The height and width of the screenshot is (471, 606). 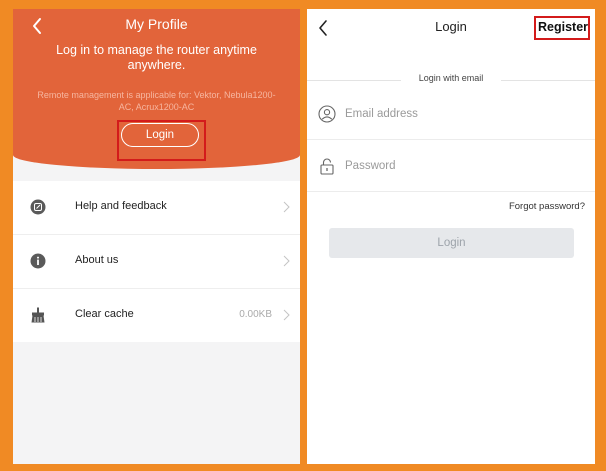 What do you see at coordinates (38, 315) in the screenshot?
I see `broom-icon` at bounding box center [38, 315].